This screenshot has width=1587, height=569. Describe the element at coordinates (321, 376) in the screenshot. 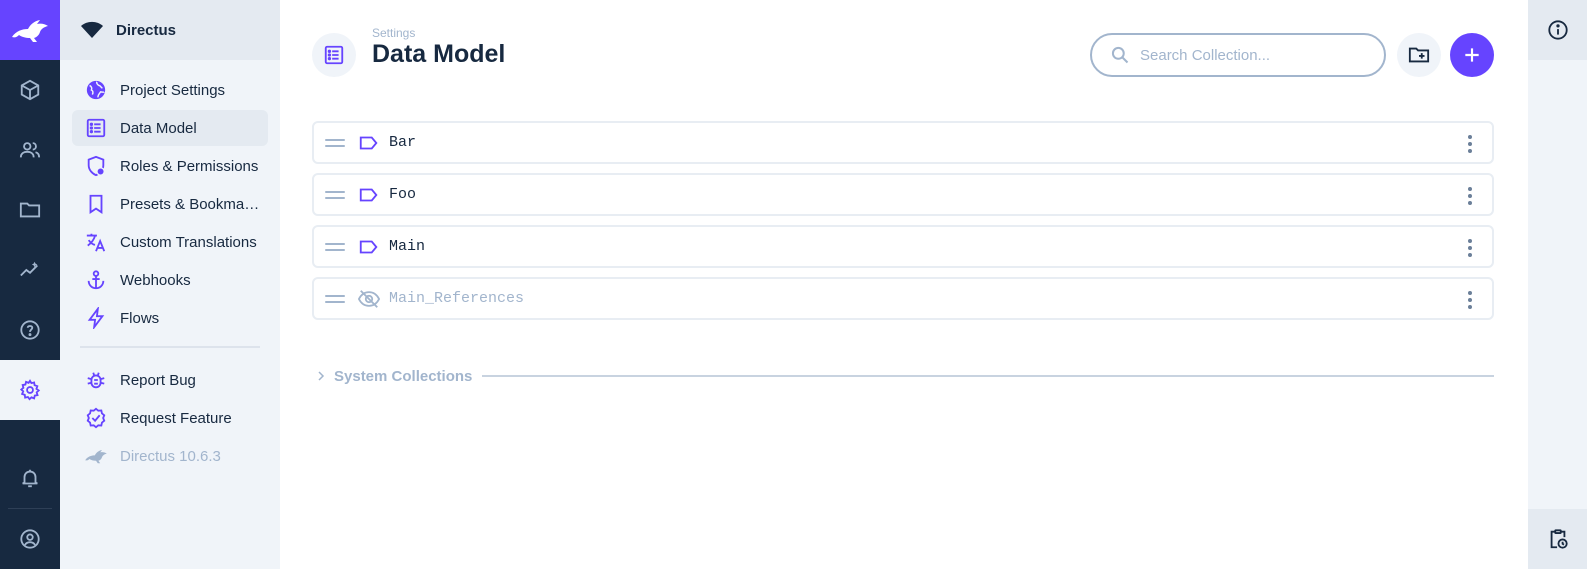

I see `chevron-right-icon` at that location.